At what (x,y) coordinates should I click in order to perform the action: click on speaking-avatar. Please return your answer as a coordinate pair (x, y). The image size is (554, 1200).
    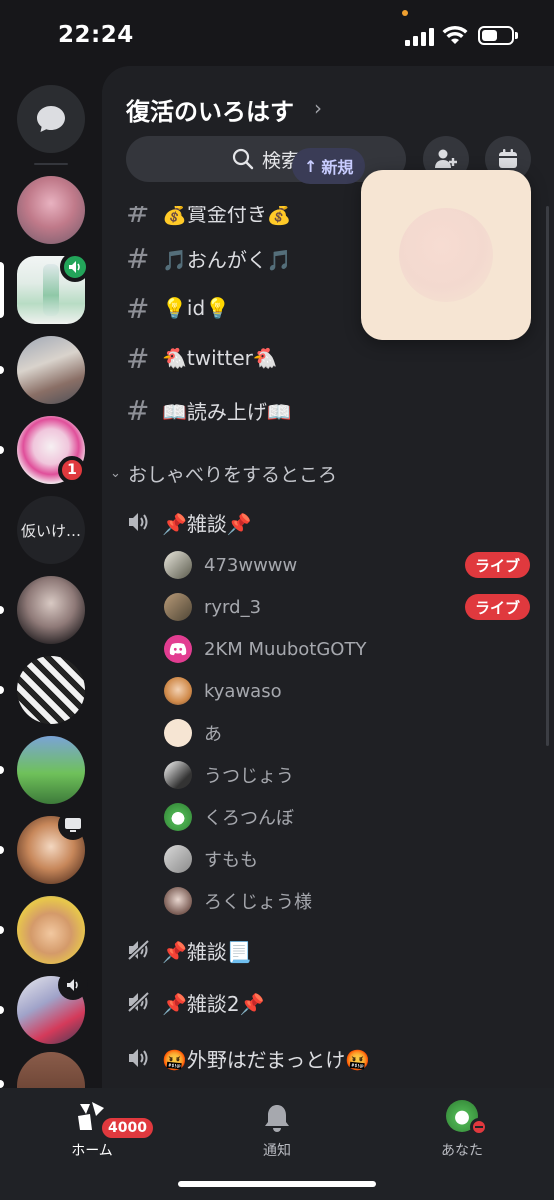
    Looking at the image, I should click on (446, 255).